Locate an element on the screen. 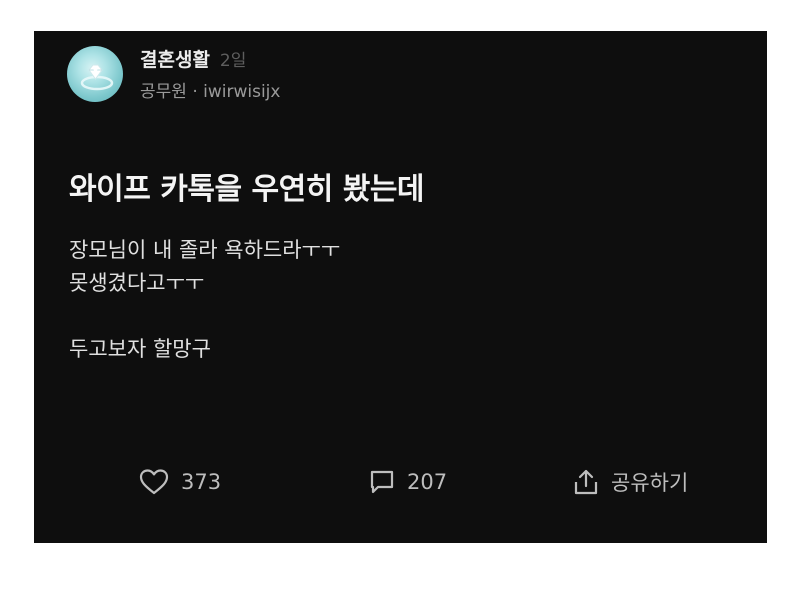 The width and height of the screenshot is (800, 600). post-header: 결혼생활 2일 공무원 · iwirwisijx is located at coordinates (173, 73).